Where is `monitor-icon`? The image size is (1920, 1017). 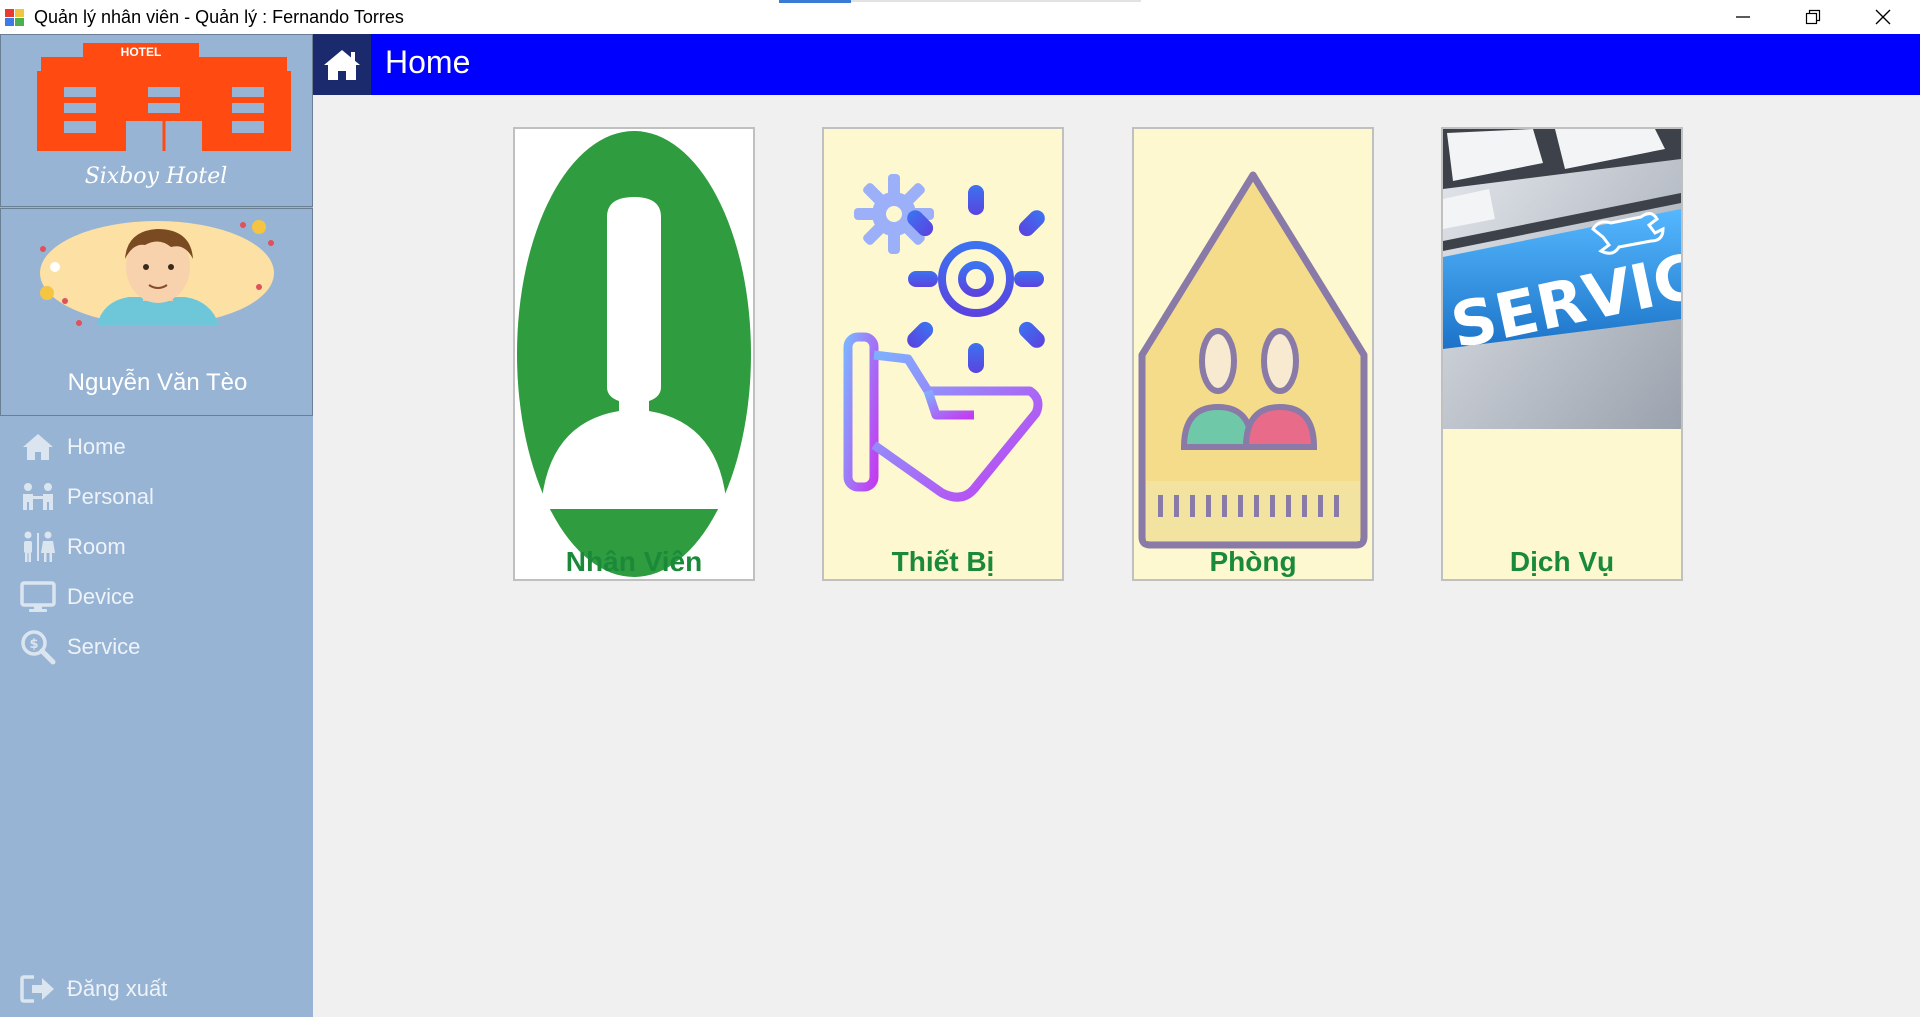
monitor-icon is located at coordinates (38, 597).